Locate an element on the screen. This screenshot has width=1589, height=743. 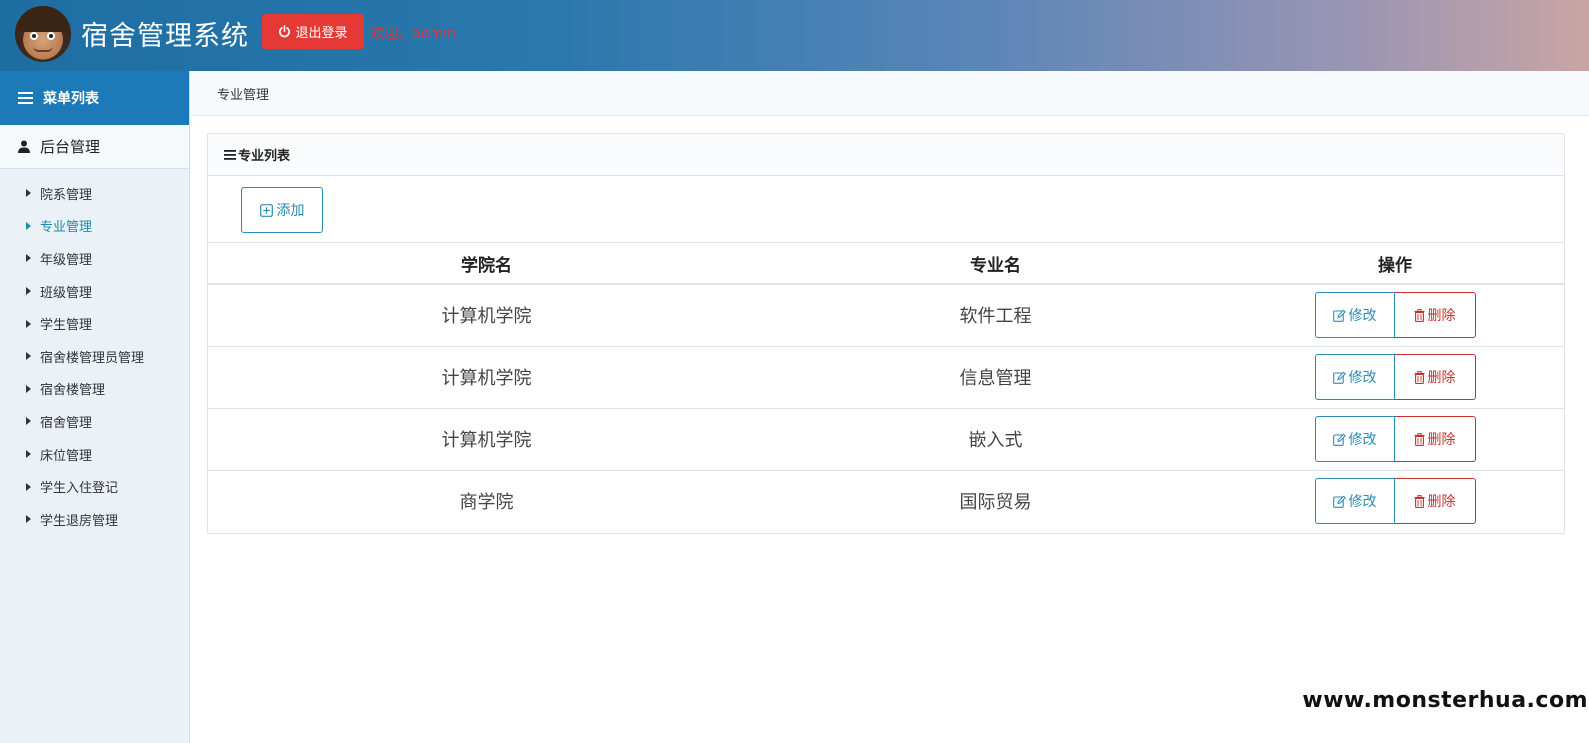
sidebar-item: 年级管理 is located at coordinates (94, 258).